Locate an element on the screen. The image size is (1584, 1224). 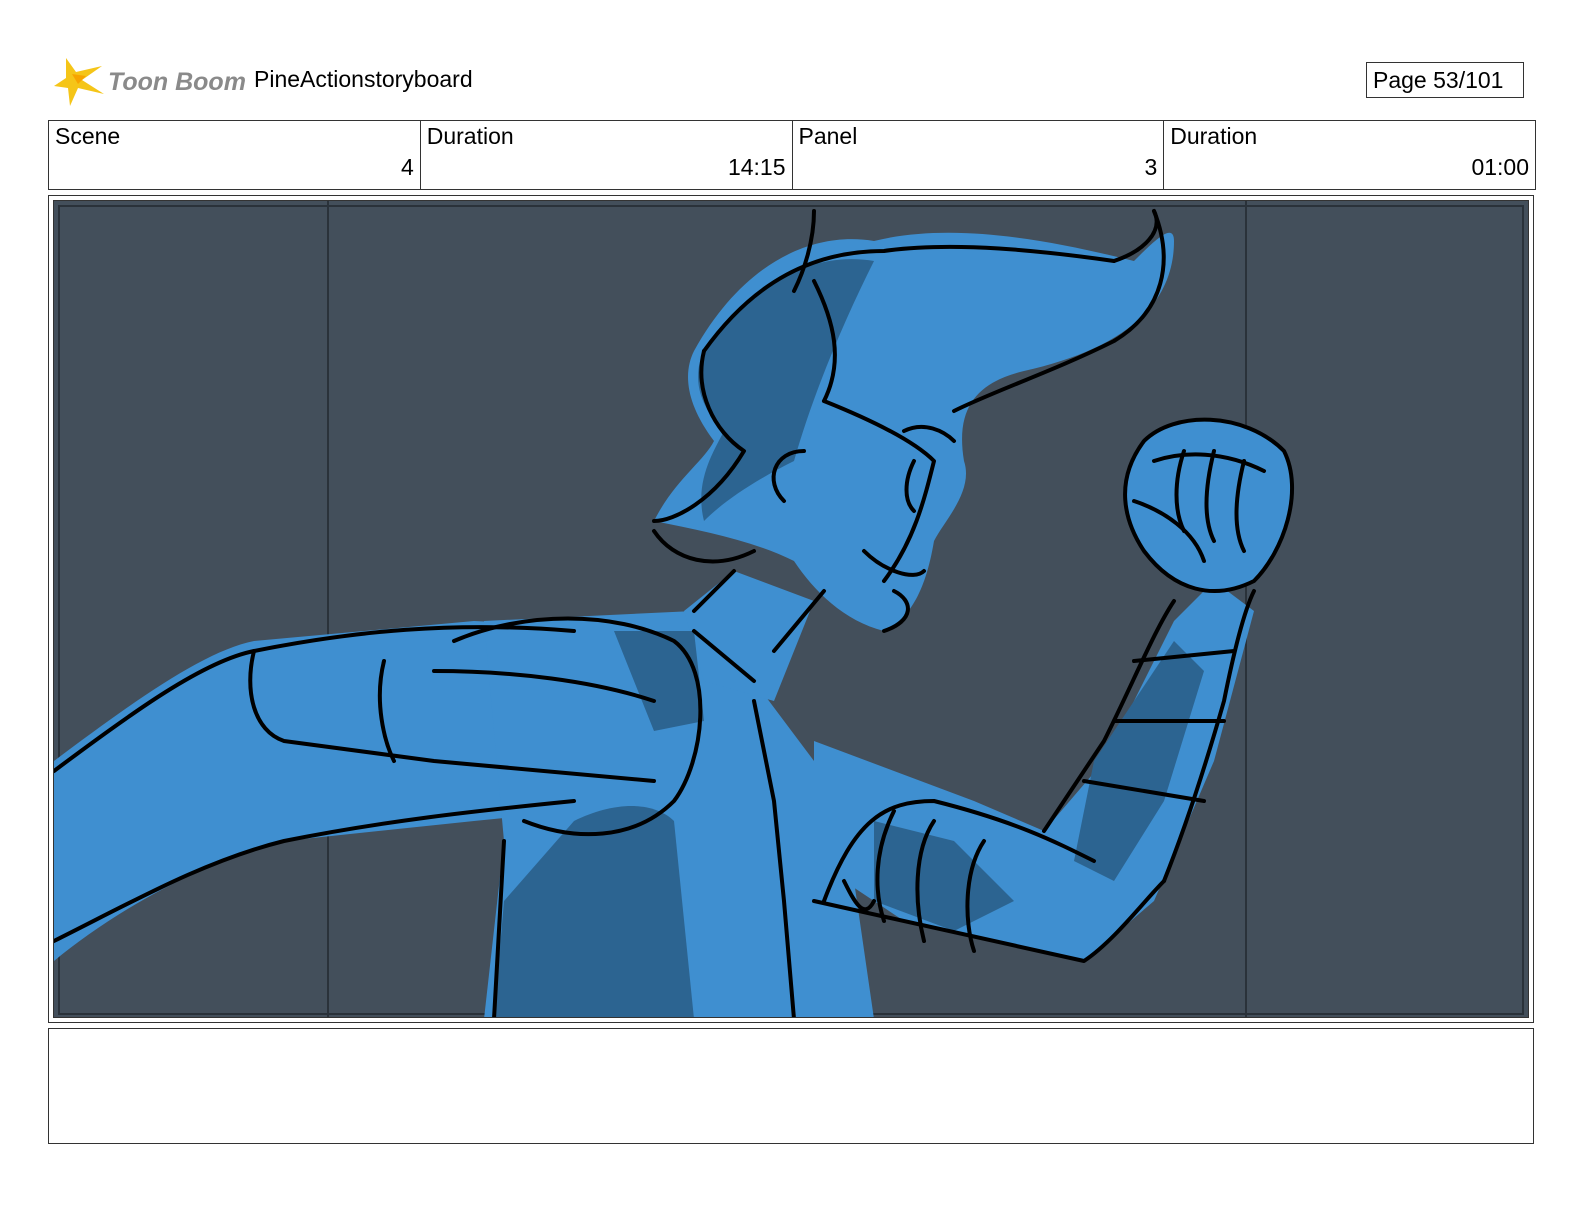
logo-text: Toon Boom is located at coordinates (177, 82).